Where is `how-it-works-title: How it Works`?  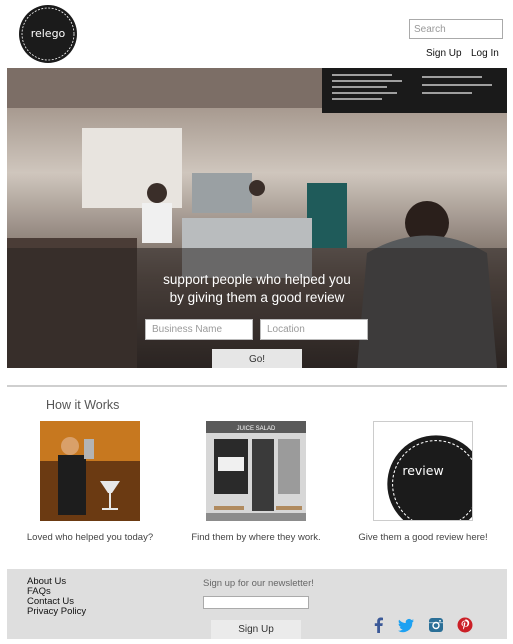
how-it-works-title: How it Works is located at coordinates (83, 405).